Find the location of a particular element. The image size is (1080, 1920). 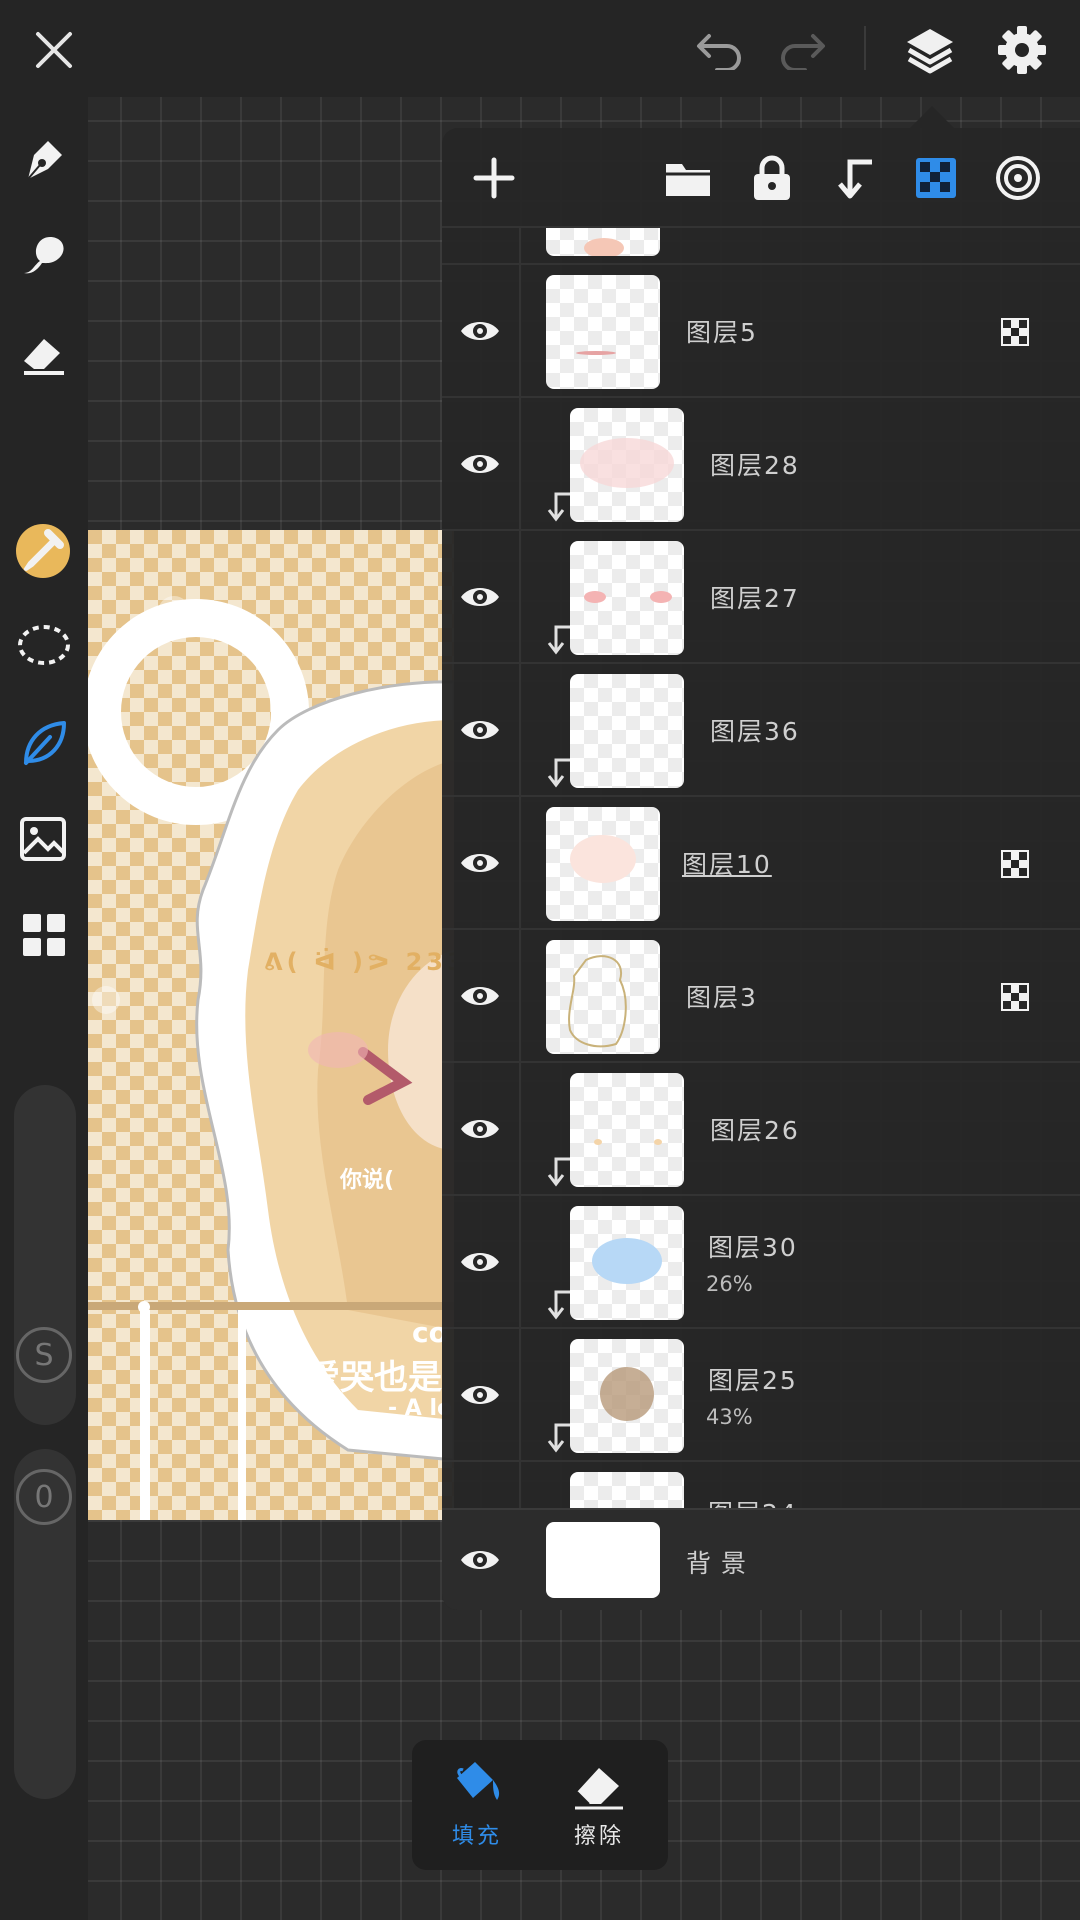

layers-toolbar is located at coordinates (761, 178).